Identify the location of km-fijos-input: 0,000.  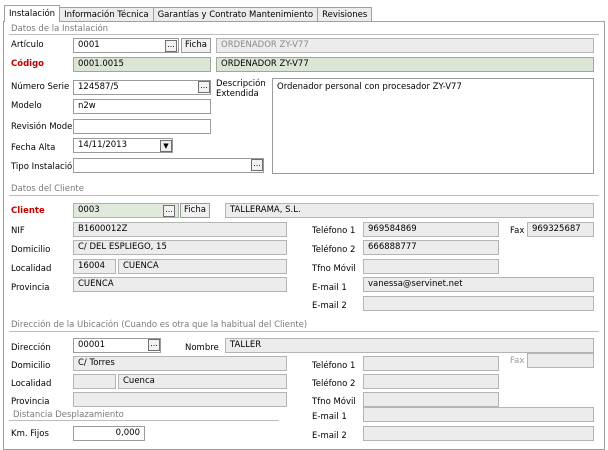
(109, 433).